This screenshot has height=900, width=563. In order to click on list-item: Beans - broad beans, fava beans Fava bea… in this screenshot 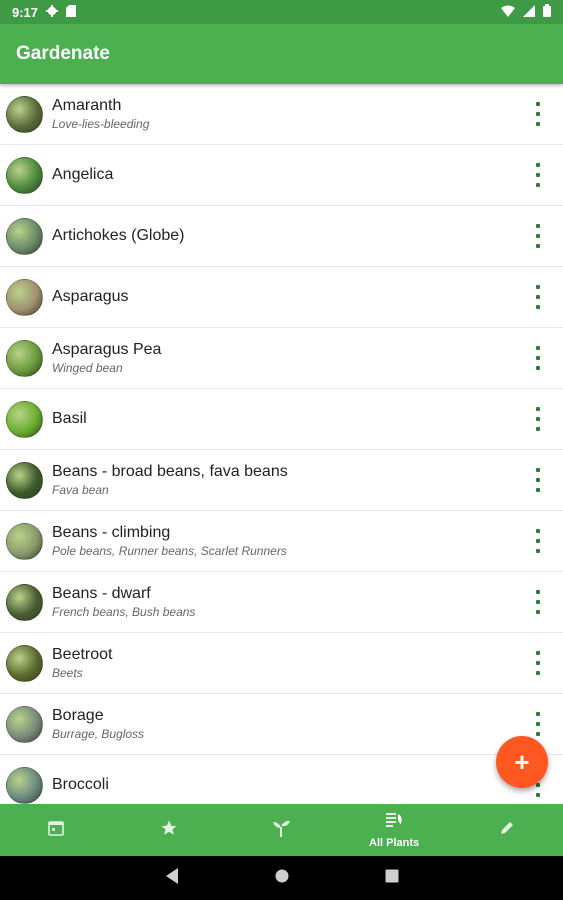, I will do `click(281, 480)`.